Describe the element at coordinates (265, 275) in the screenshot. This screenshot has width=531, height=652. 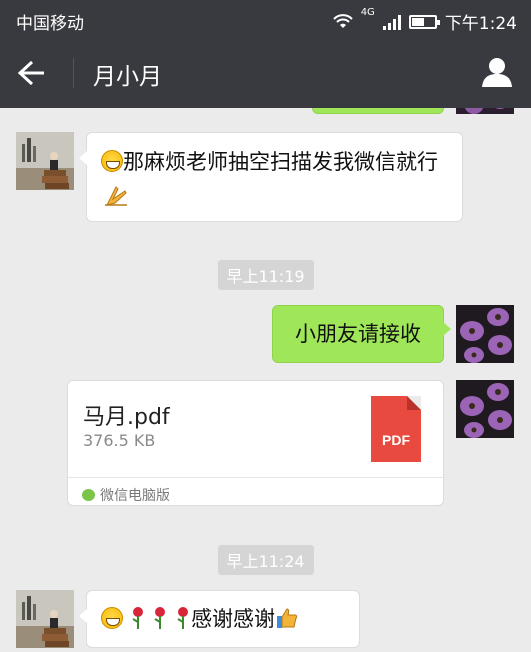
I see `message-timestamp: 早上11:19` at that location.